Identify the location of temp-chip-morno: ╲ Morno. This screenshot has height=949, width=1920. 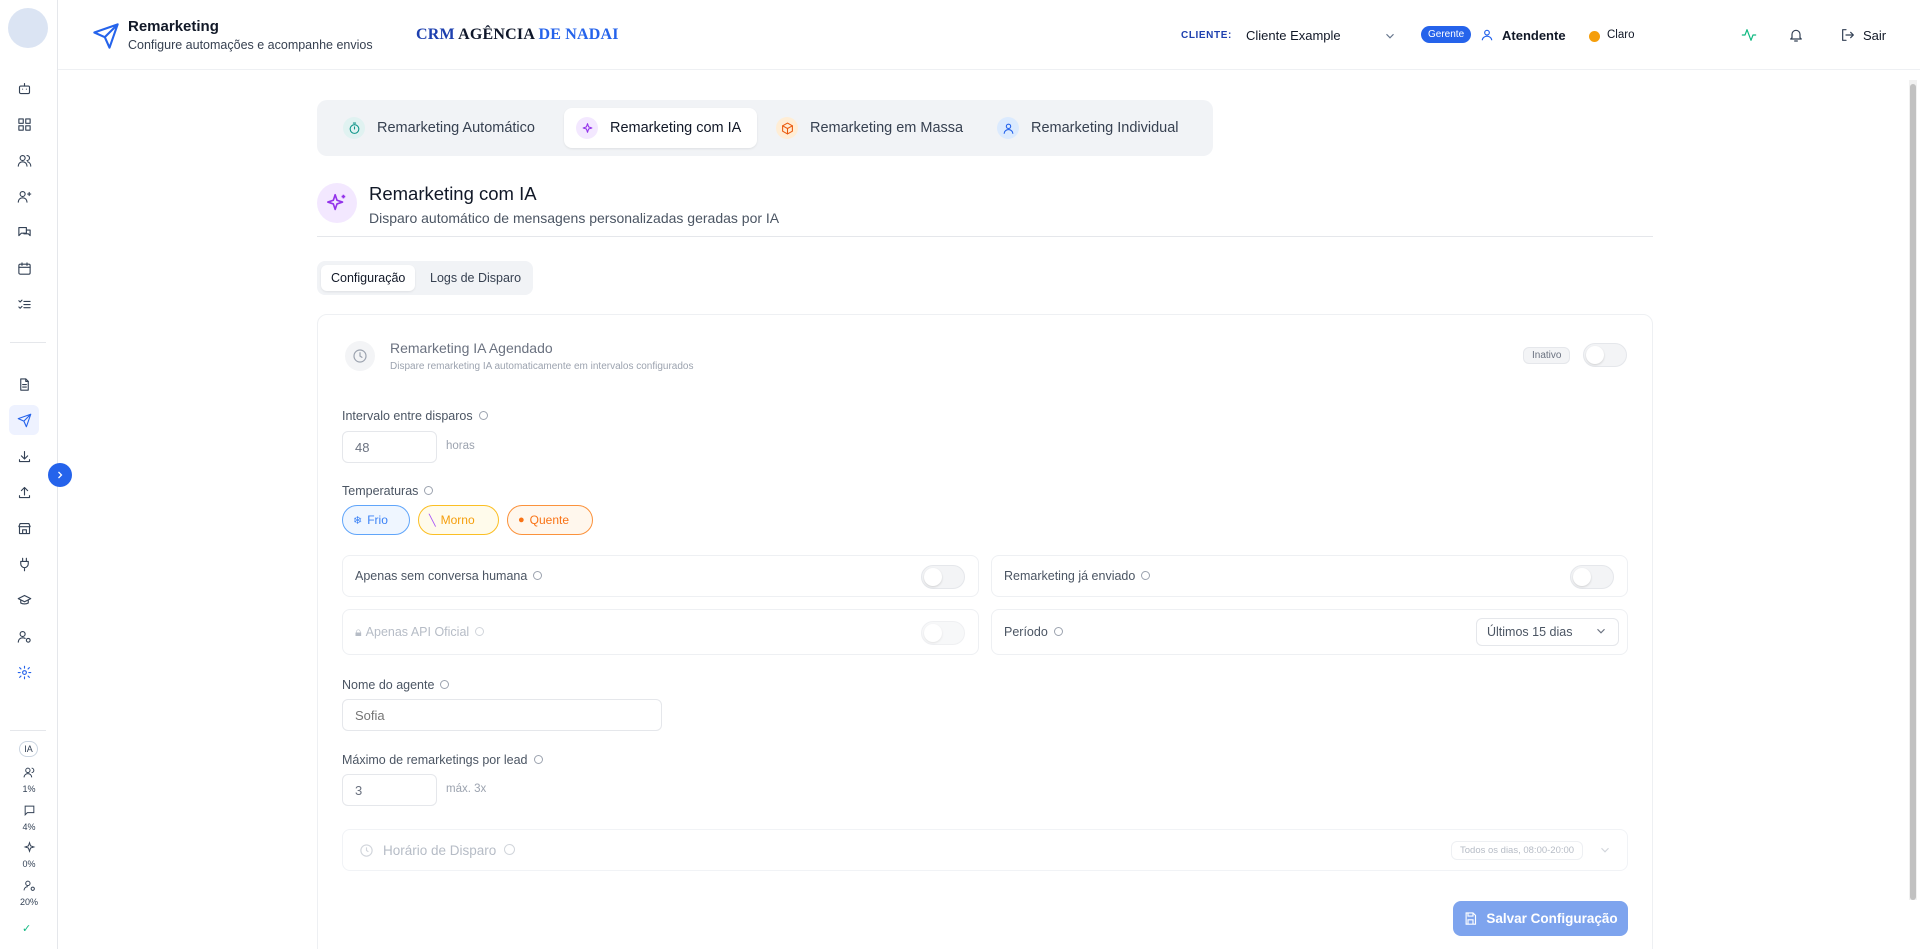
(458, 520).